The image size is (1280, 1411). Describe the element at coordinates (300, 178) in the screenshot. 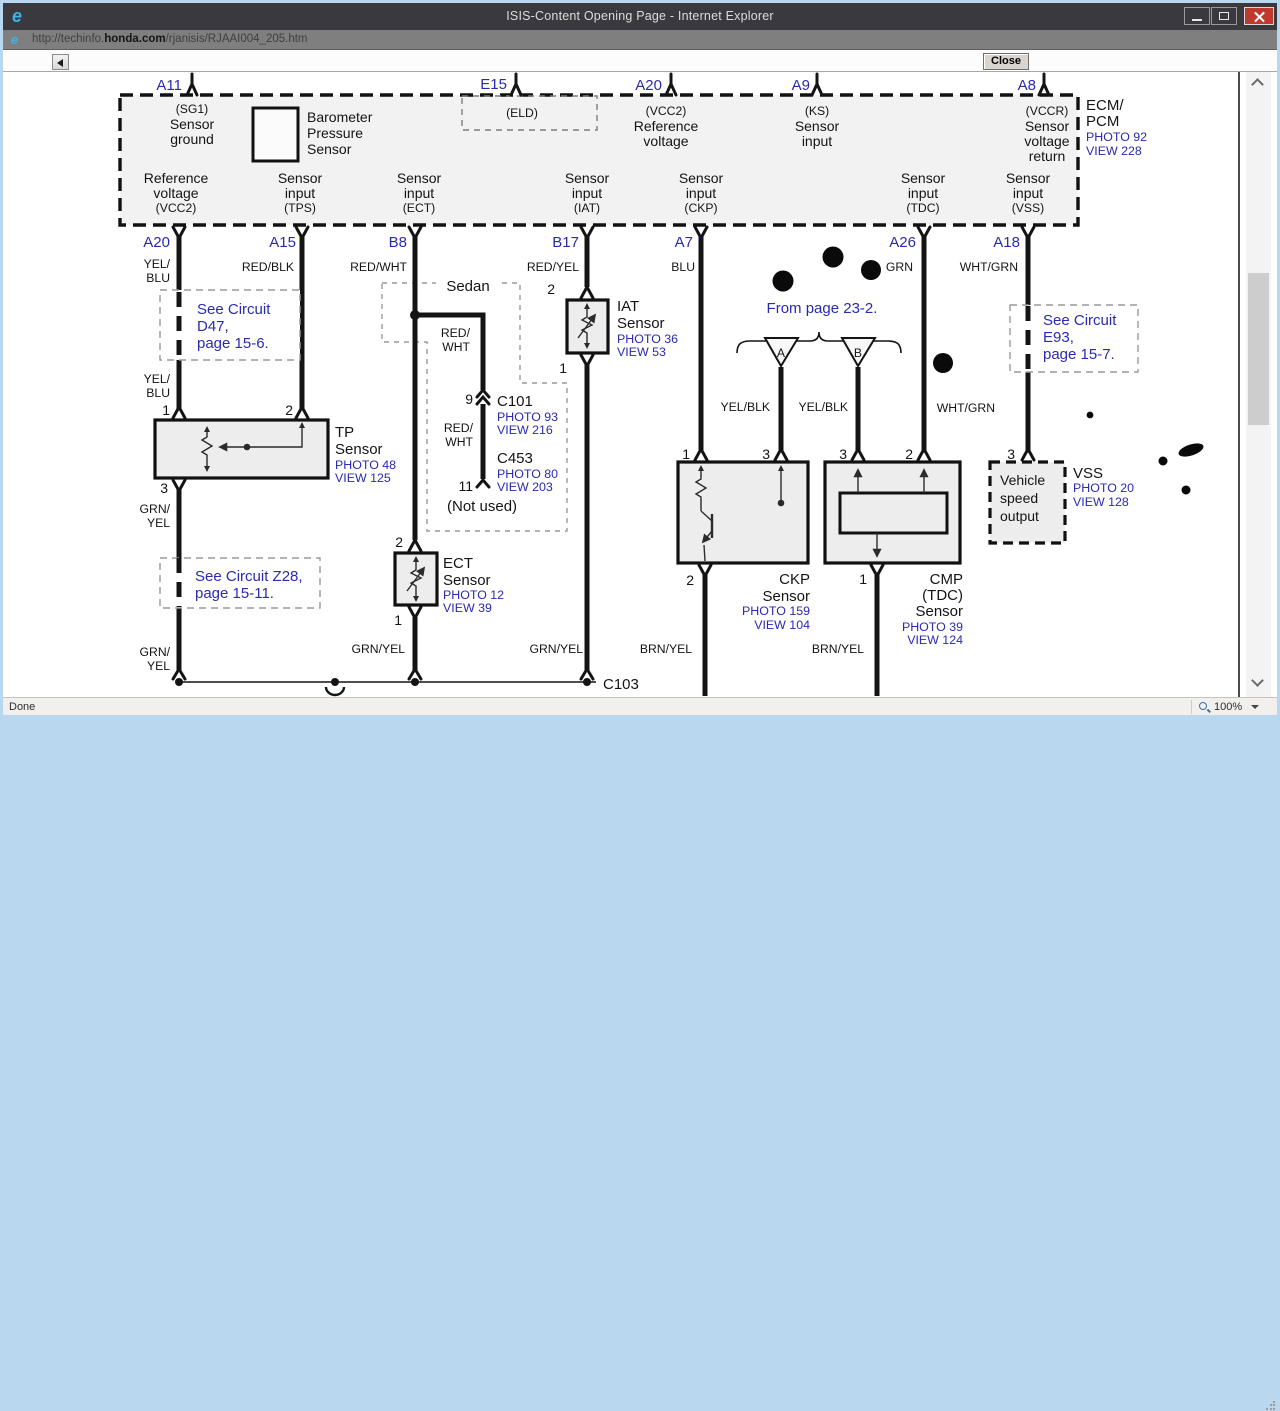

I see `tps-label: Sensor` at that location.